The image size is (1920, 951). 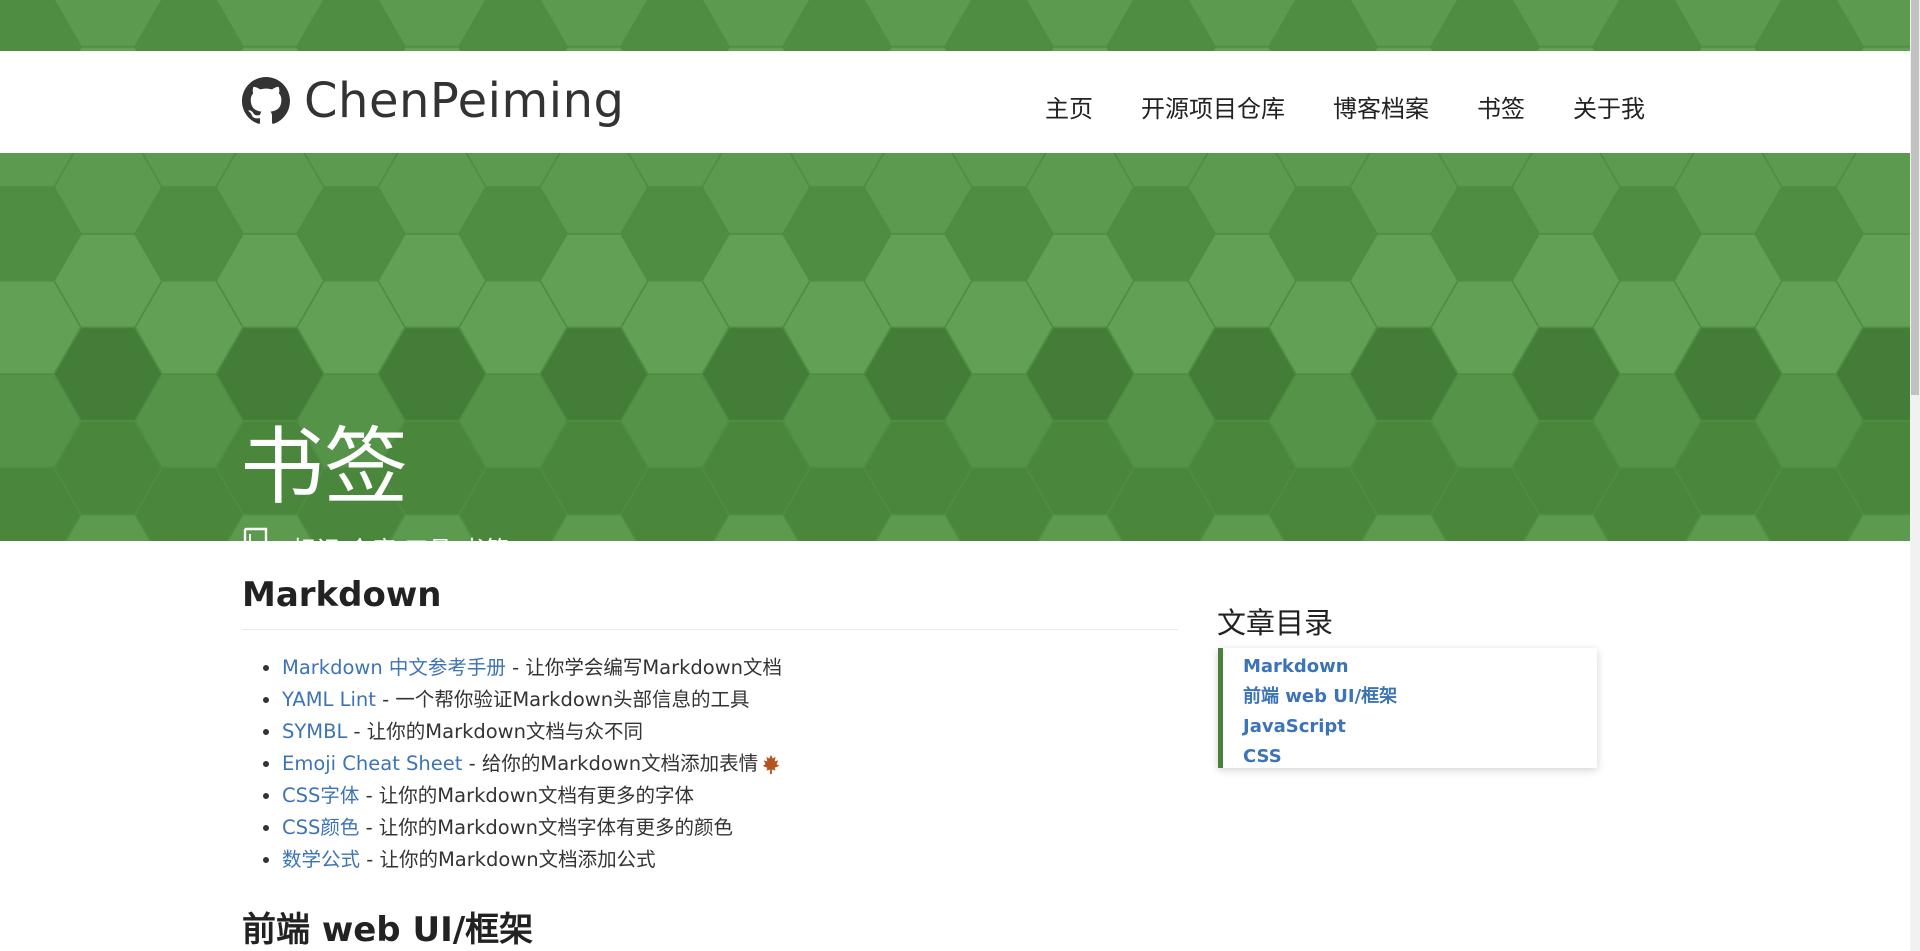 What do you see at coordinates (372, 763) in the screenshot?
I see `link-emoji-cheat-sheet: Emoji Cheat Sheet` at bounding box center [372, 763].